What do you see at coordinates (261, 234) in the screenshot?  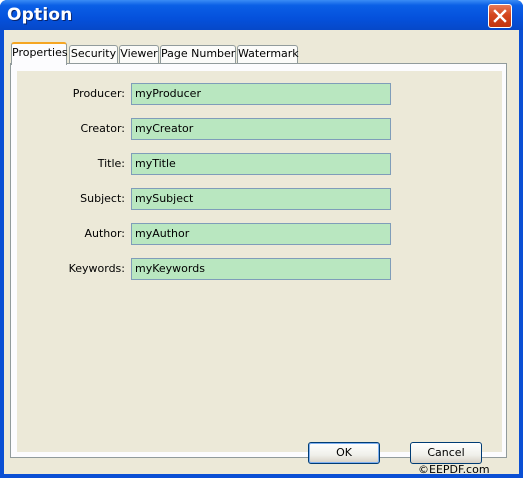 I see `author-field: myAuthor` at bounding box center [261, 234].